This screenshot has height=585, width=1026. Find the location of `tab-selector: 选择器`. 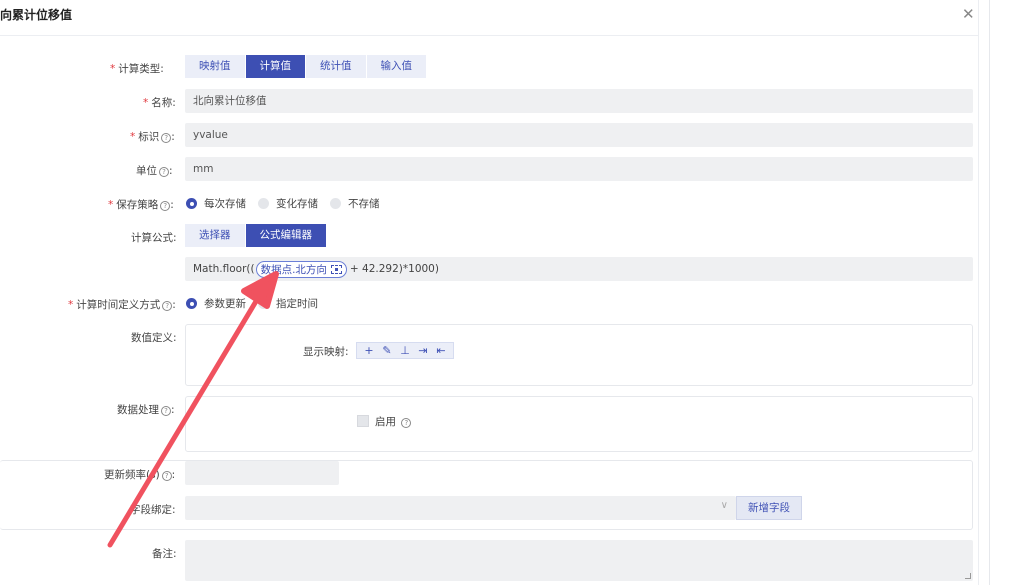

tab-selector: 选择器 is located at coordinates (215, 235).